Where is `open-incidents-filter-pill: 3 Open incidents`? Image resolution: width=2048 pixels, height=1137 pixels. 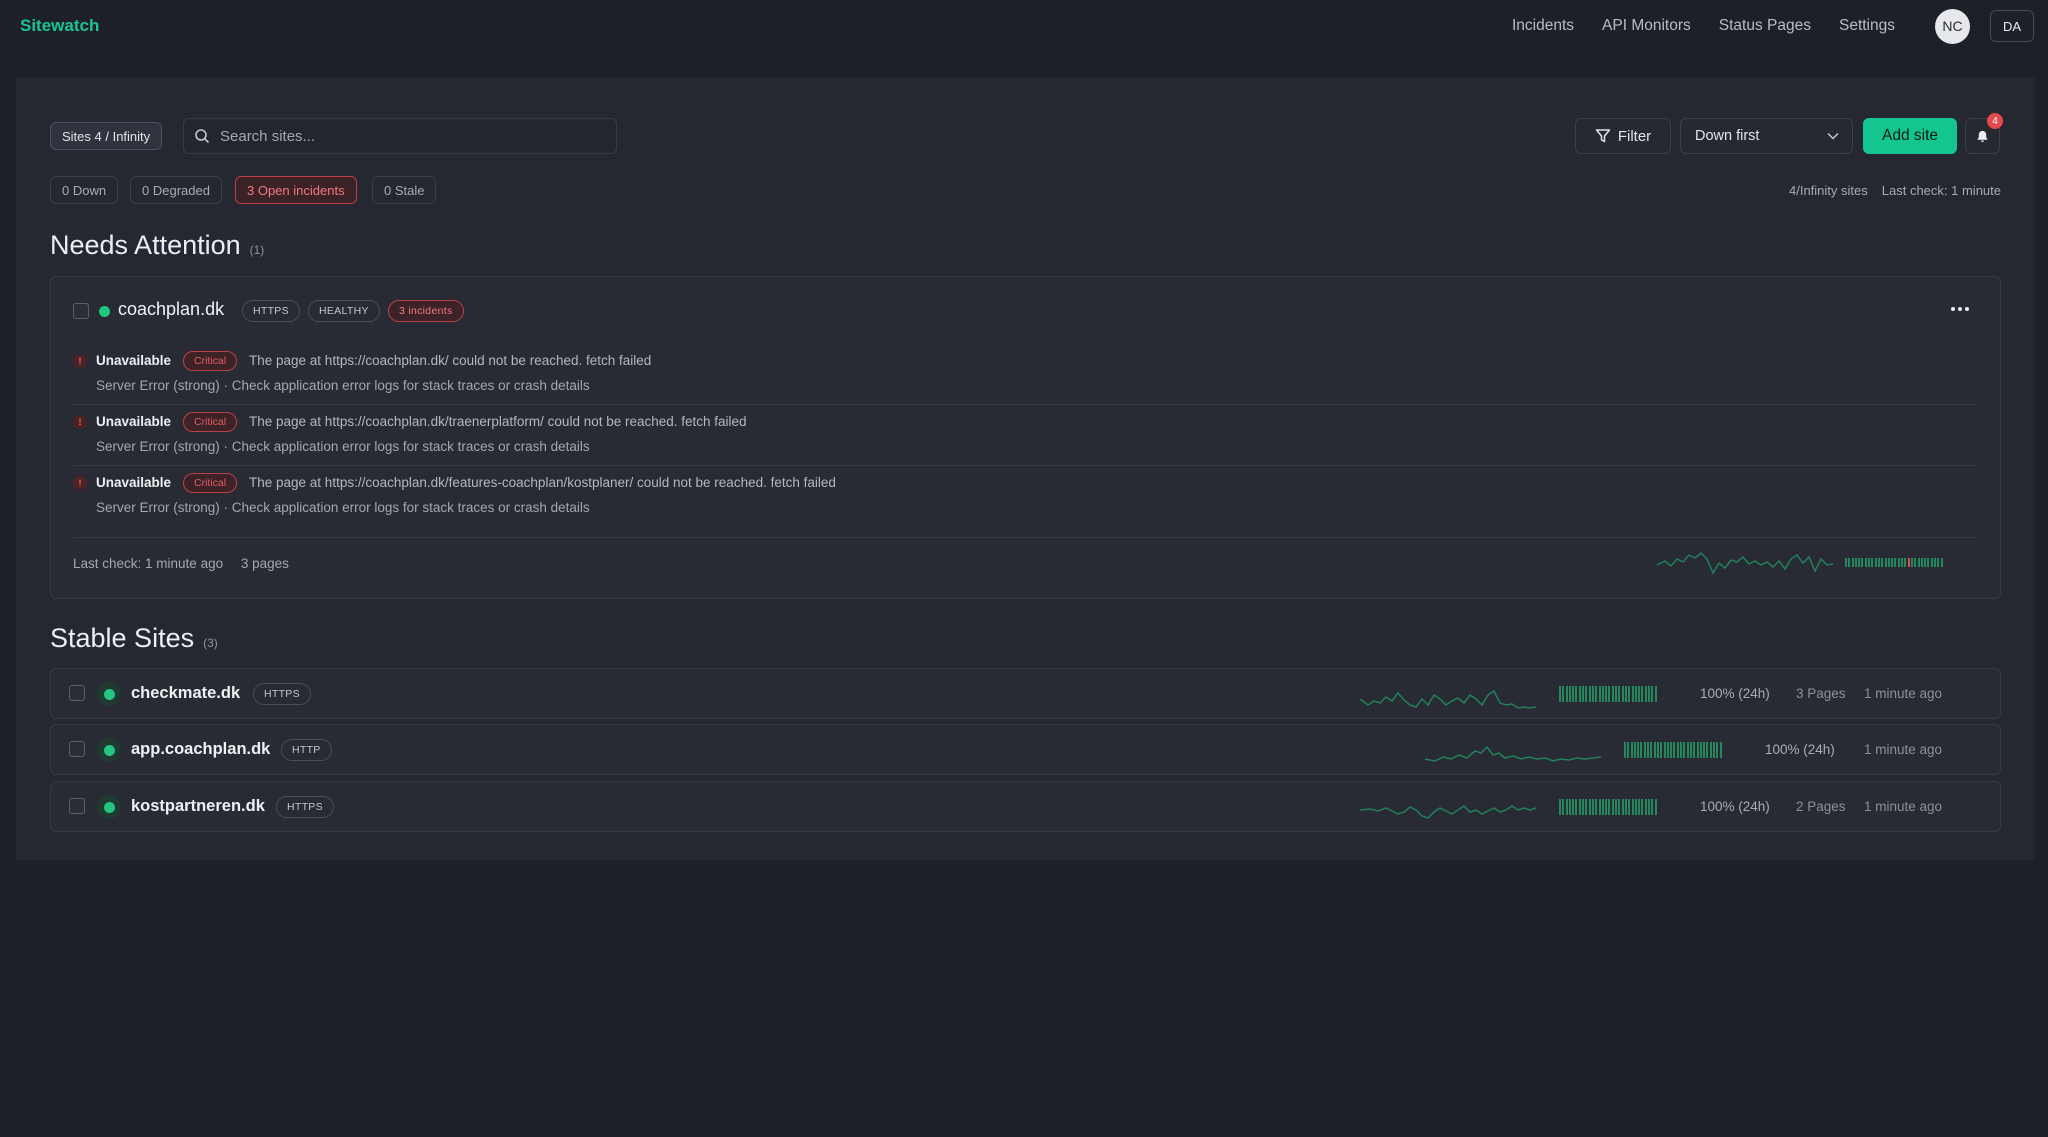
open-incidents-filter-pill: 3 Open incidents is located at coordinates (296, 190).